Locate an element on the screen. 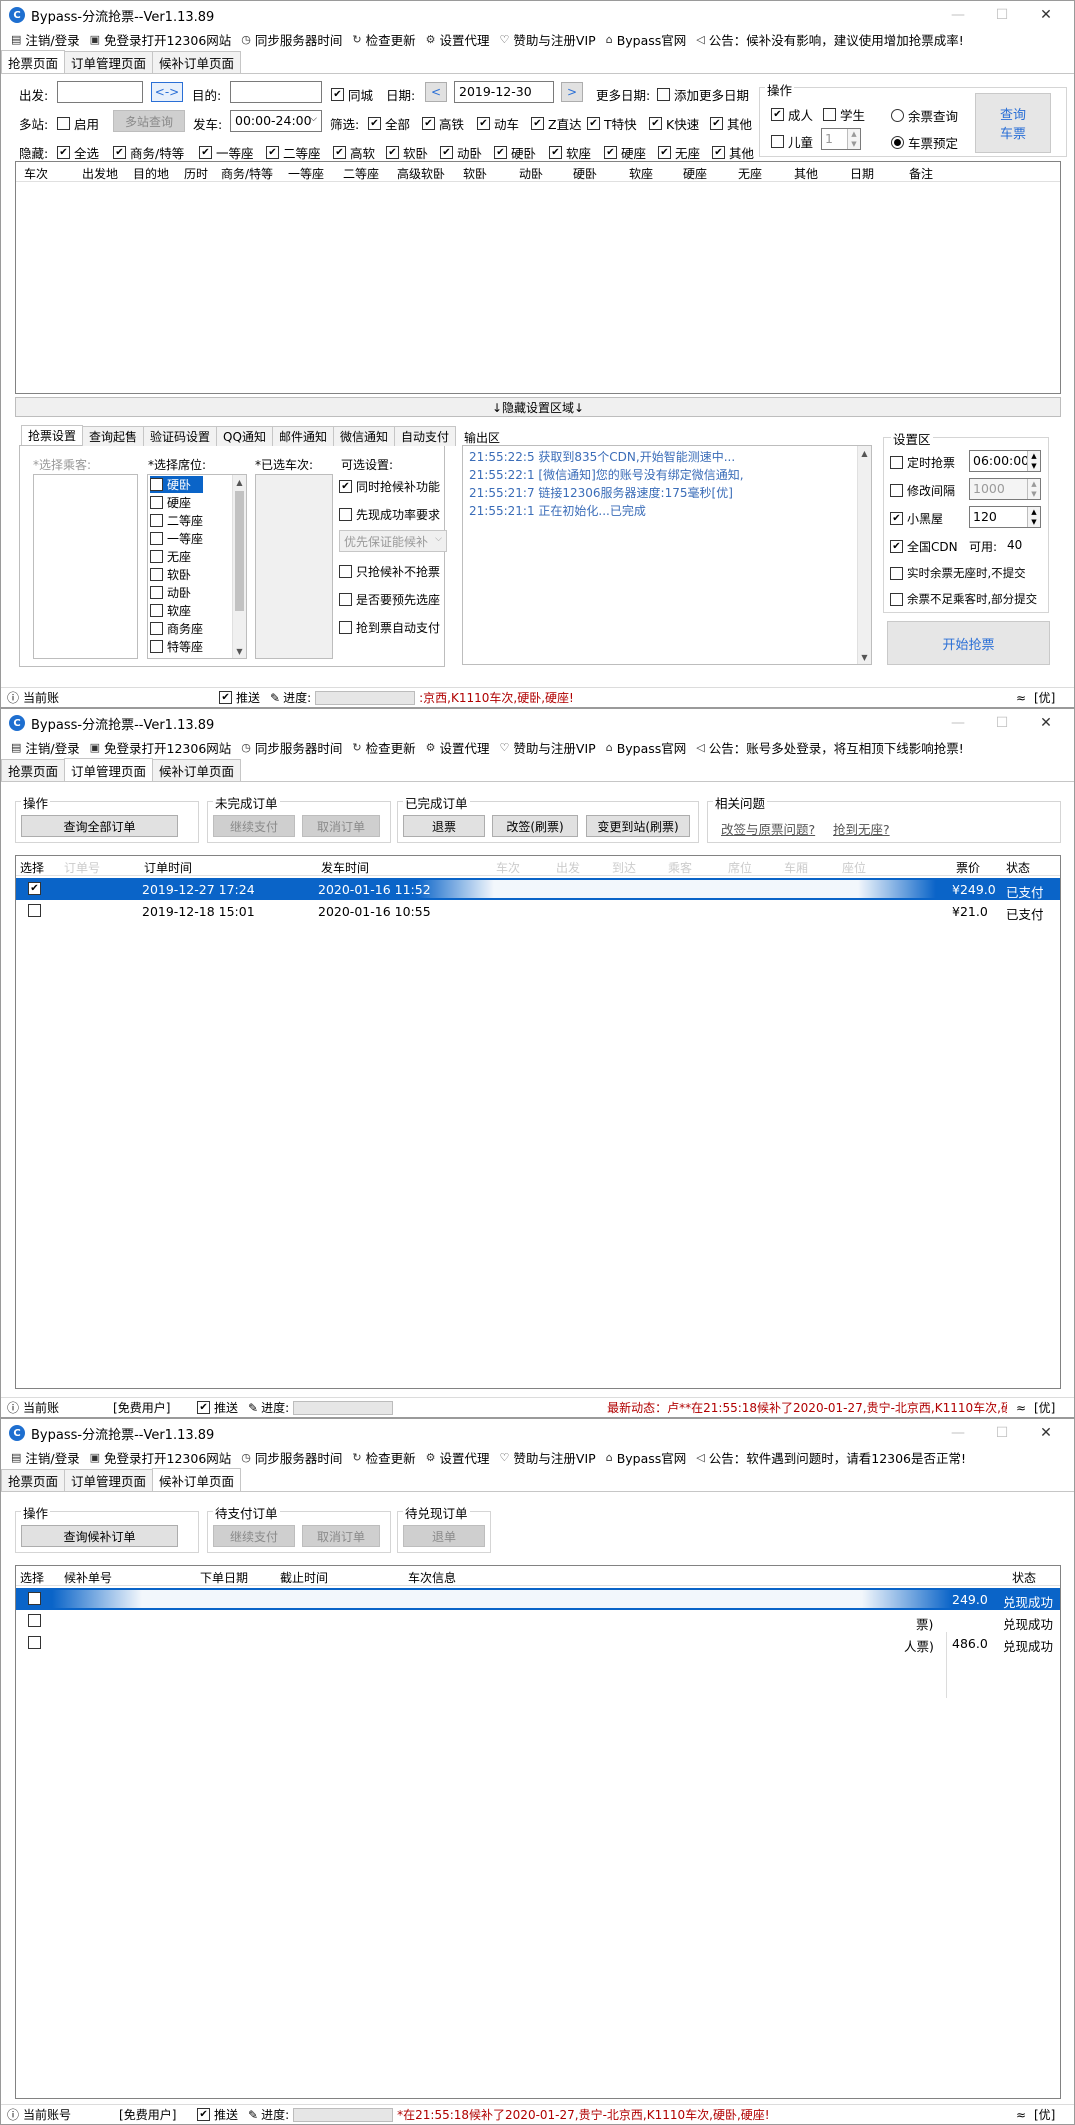 Image resolution: width=1075 pixels, height=2125 pixels. timer-checkbox: 定时抢票 is located at coordinates (922, 462).